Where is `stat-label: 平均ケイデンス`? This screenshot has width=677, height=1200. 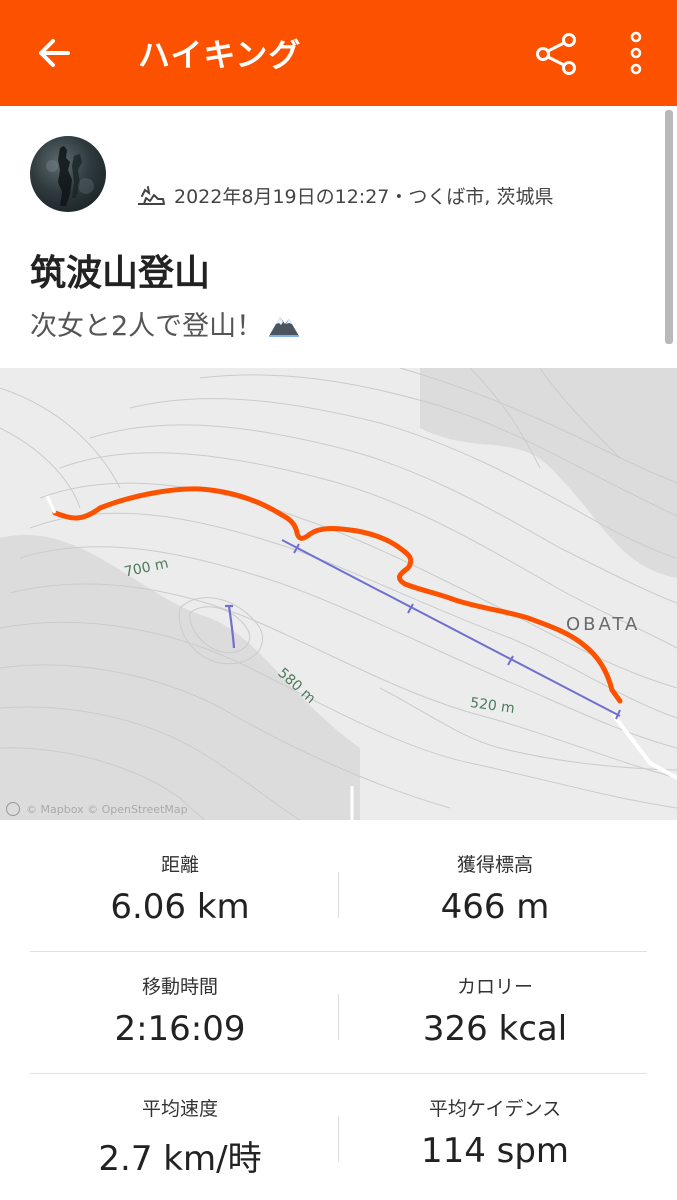 stat-label: 平均ケイデンス is located at coordinates (495, 1109).